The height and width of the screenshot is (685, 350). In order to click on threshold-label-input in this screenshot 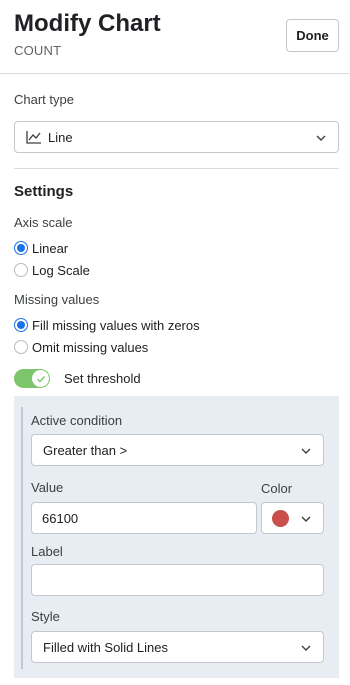, I will do `click(177, 580)`.